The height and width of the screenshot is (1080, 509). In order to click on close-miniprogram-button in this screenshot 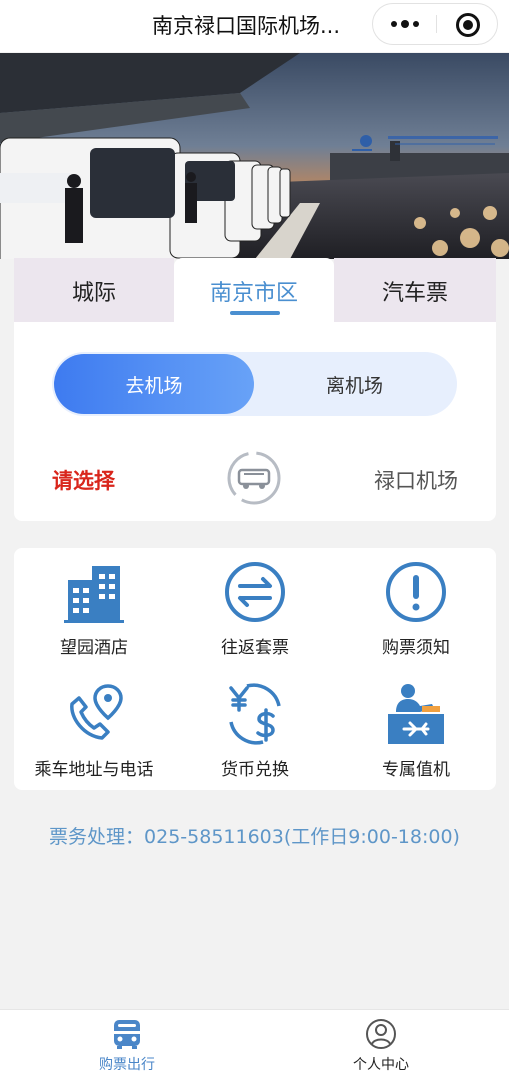, I will do `click(468, 25)`.